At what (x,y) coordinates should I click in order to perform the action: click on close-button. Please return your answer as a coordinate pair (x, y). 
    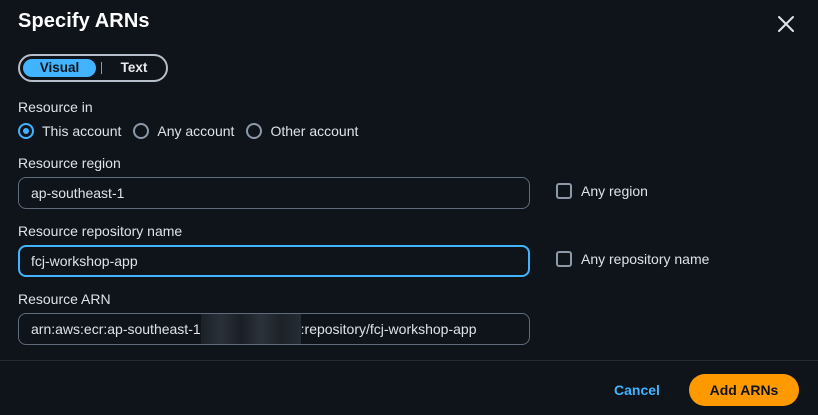
    Looking at the image, I should click on (786, 24).